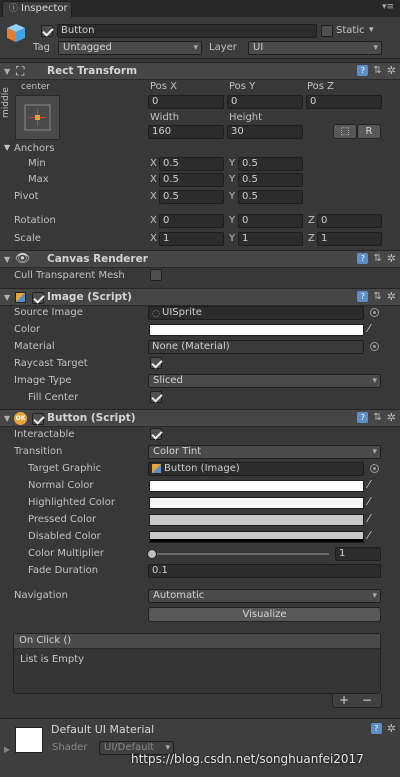  Describe the element at coordinates (62, 519) in the screenshot. I see `pressed-color-label: Pressed Color` at that location.